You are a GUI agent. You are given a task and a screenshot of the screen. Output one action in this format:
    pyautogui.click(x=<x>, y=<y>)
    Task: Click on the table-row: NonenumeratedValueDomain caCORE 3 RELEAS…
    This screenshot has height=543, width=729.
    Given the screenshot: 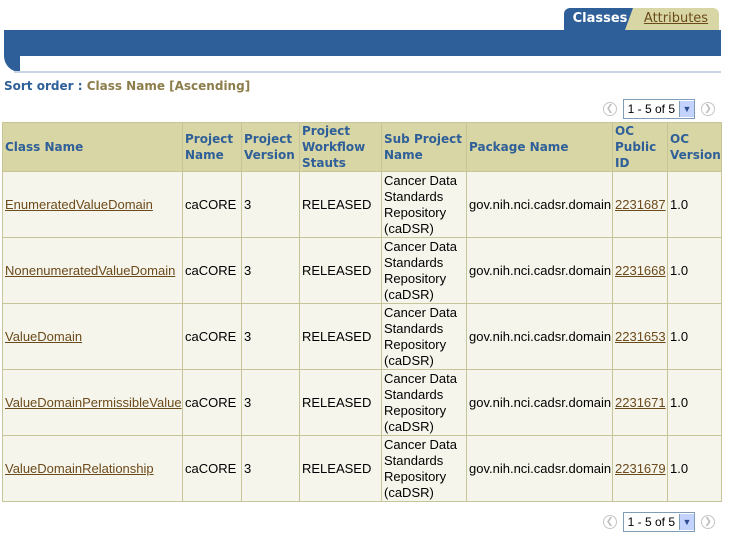 What is the action you would take?
    pyautogui.click(x=362, y=270)
    